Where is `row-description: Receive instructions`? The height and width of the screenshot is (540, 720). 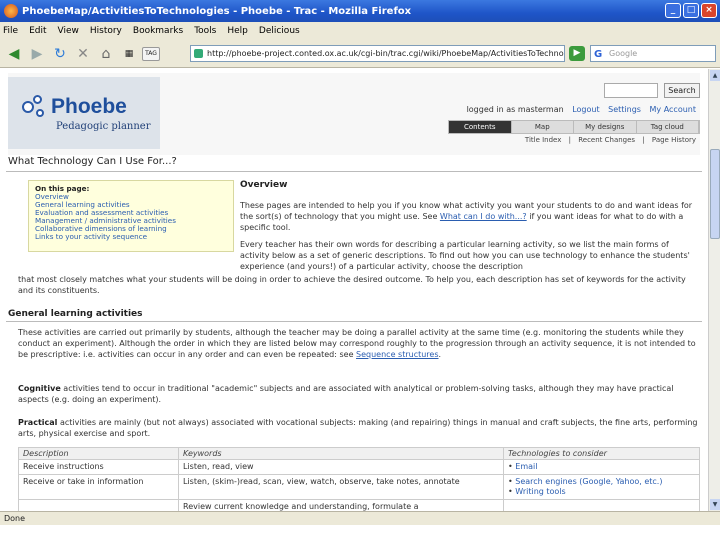 row-description: Receive instructions is located at coordinates (98, 467).